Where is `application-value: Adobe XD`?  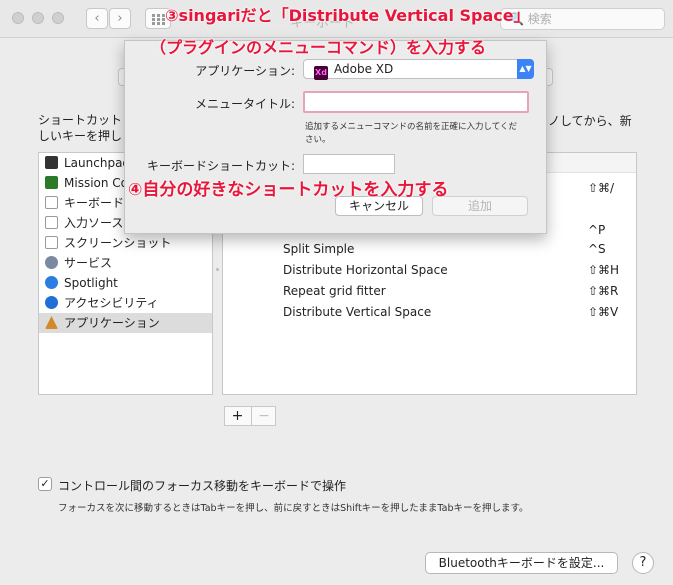 application-value: Adobe XD is located at coordinates (364, 69).